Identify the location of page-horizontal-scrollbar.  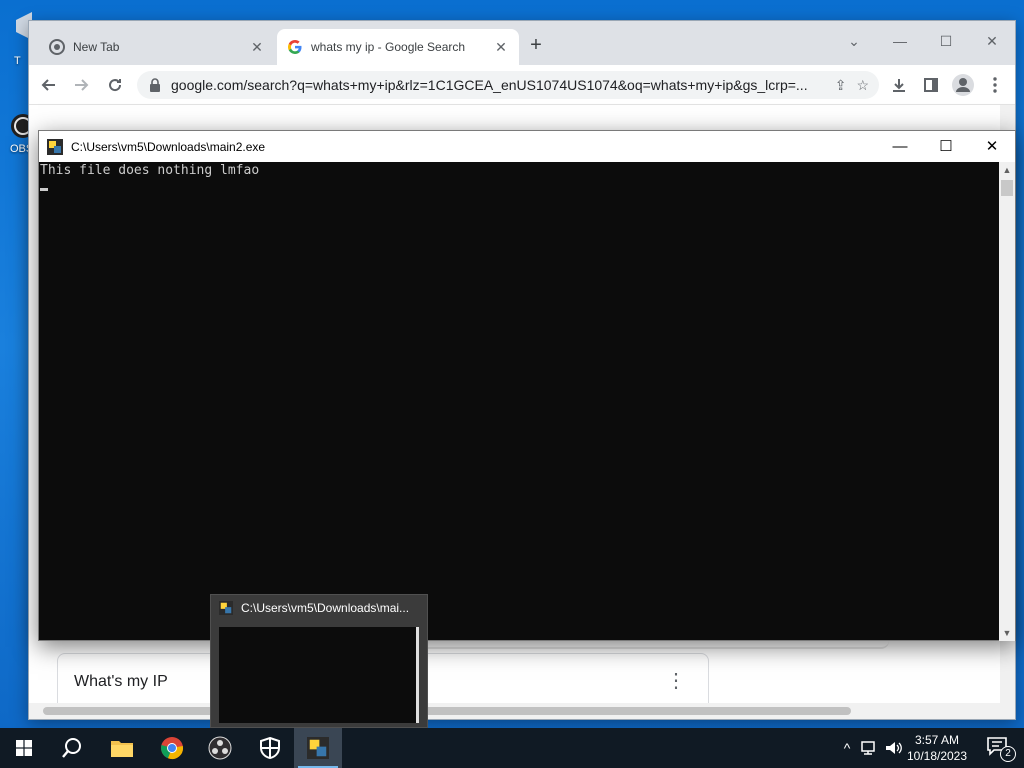
(522, 711).